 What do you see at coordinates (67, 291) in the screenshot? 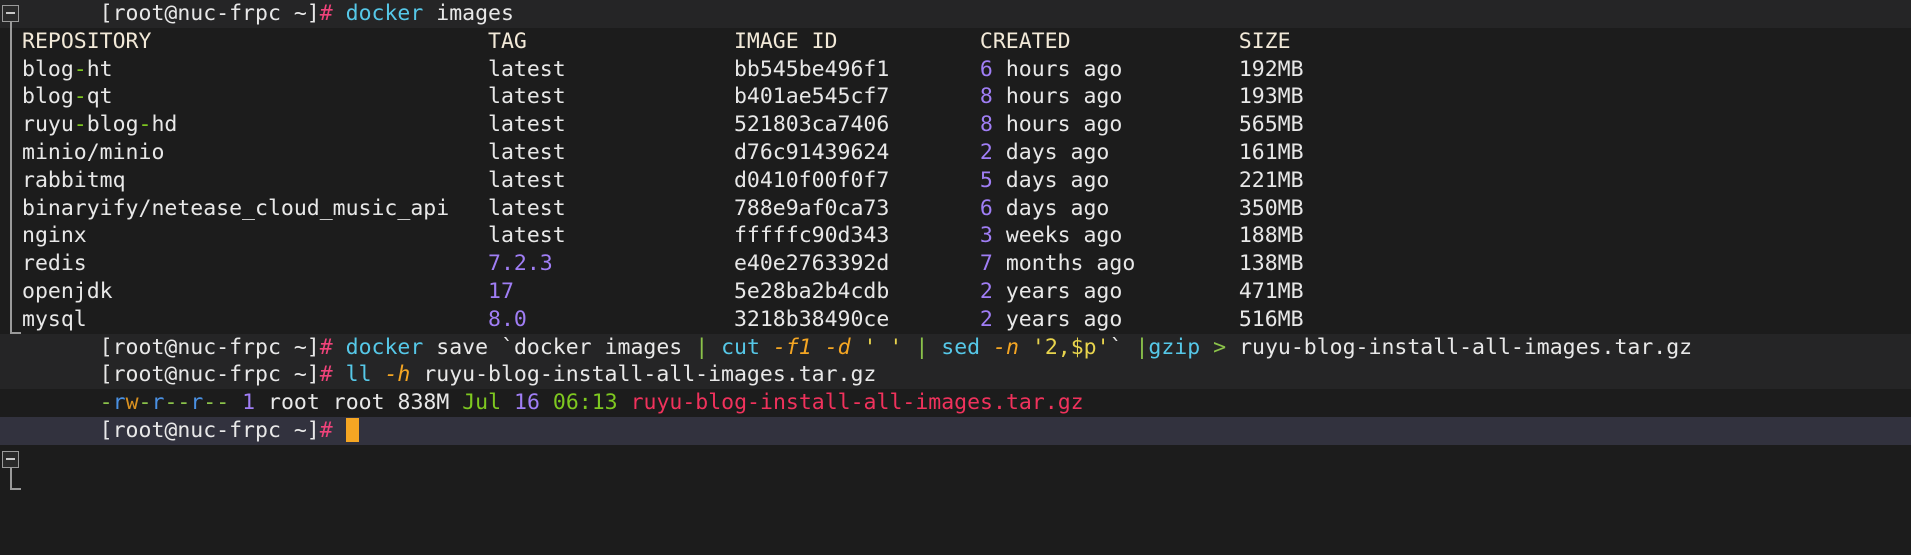
I see `cell-repository: openjdk` at bounding box center [67, 291].